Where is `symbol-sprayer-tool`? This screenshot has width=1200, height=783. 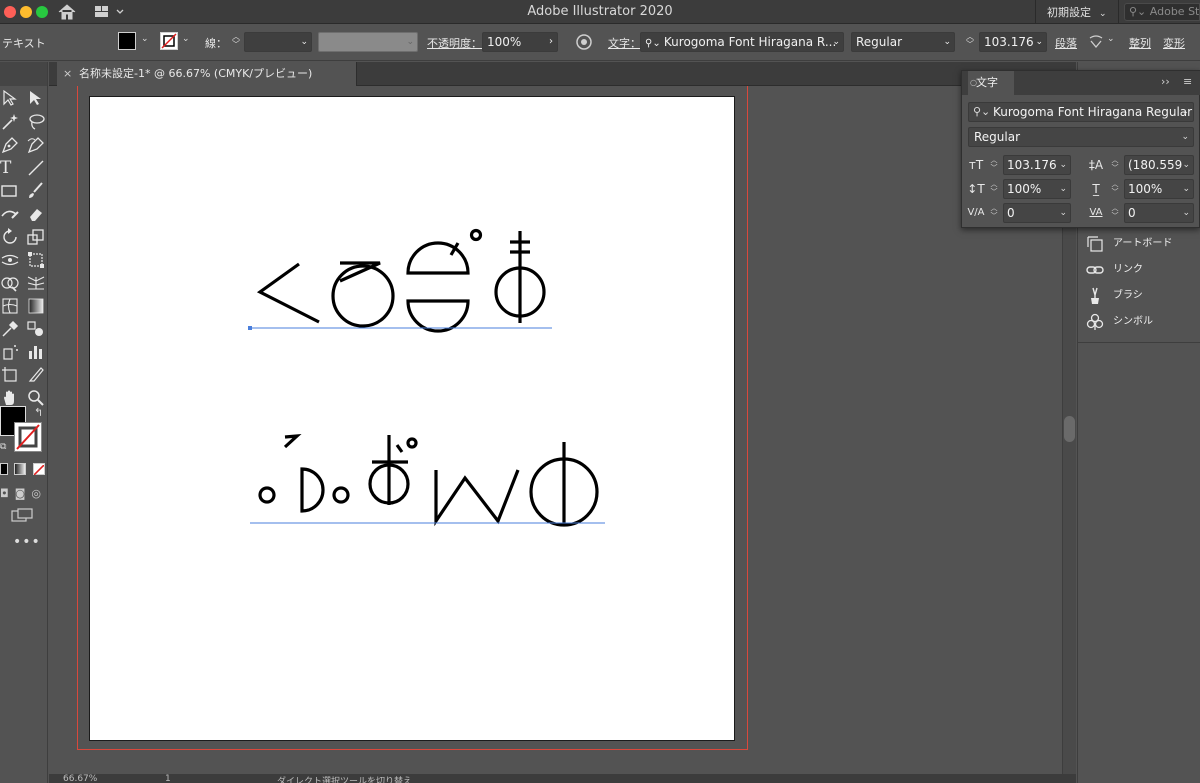
symbol-sprayer-tool is located at coordinates (10, 352).